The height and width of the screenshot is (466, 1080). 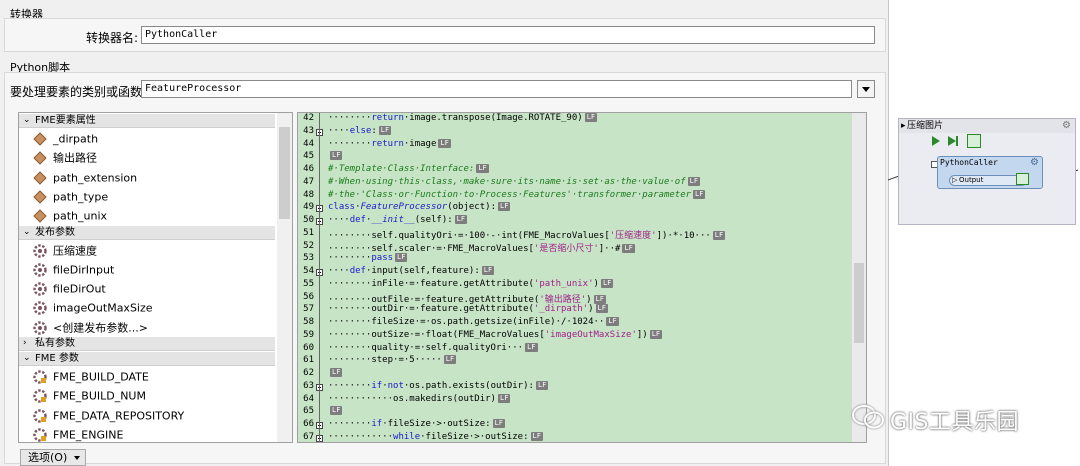 What do you see at coordinates (65, 250) in the screenshot?
I see `tree-item: 压缩速度` at bounding box center [65, 250].